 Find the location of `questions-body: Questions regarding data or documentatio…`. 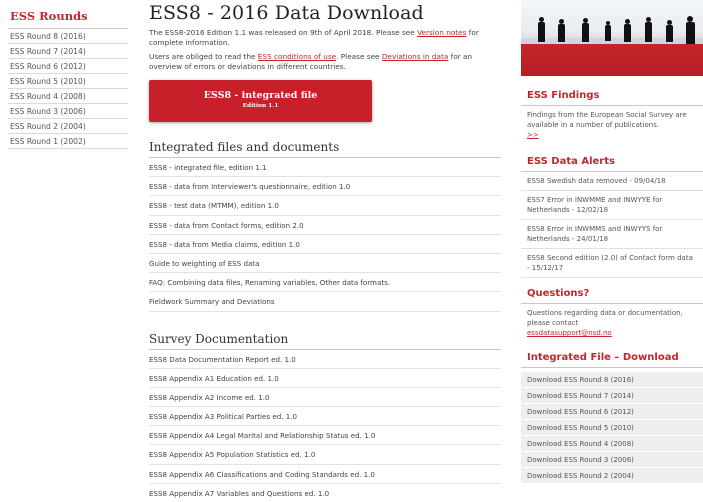

questions-body: Questions regarding data or documentatio… is located at coordinates (605, 318).